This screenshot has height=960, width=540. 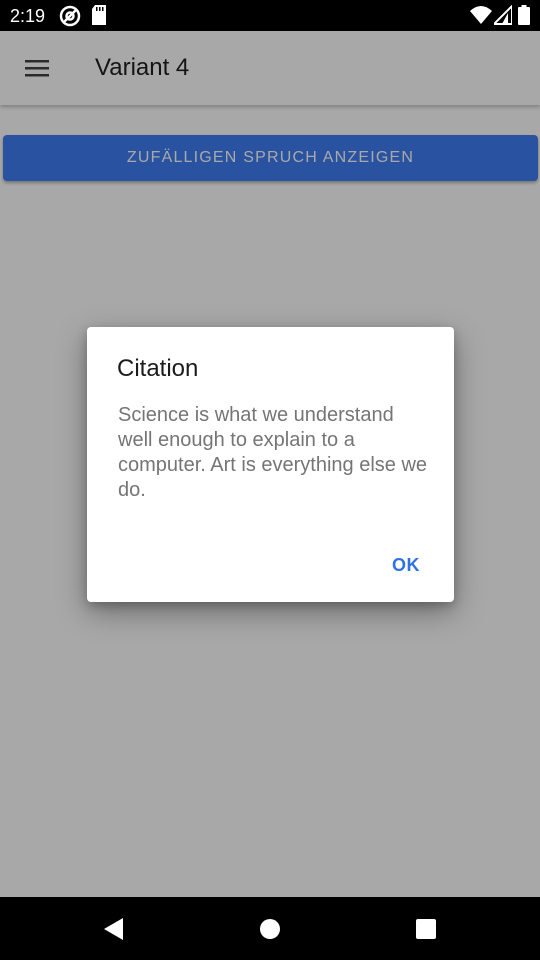 What do you see at coordinates (113, 931) in the screenshot?
I see `back-icon` at bounding box center [113, 931].